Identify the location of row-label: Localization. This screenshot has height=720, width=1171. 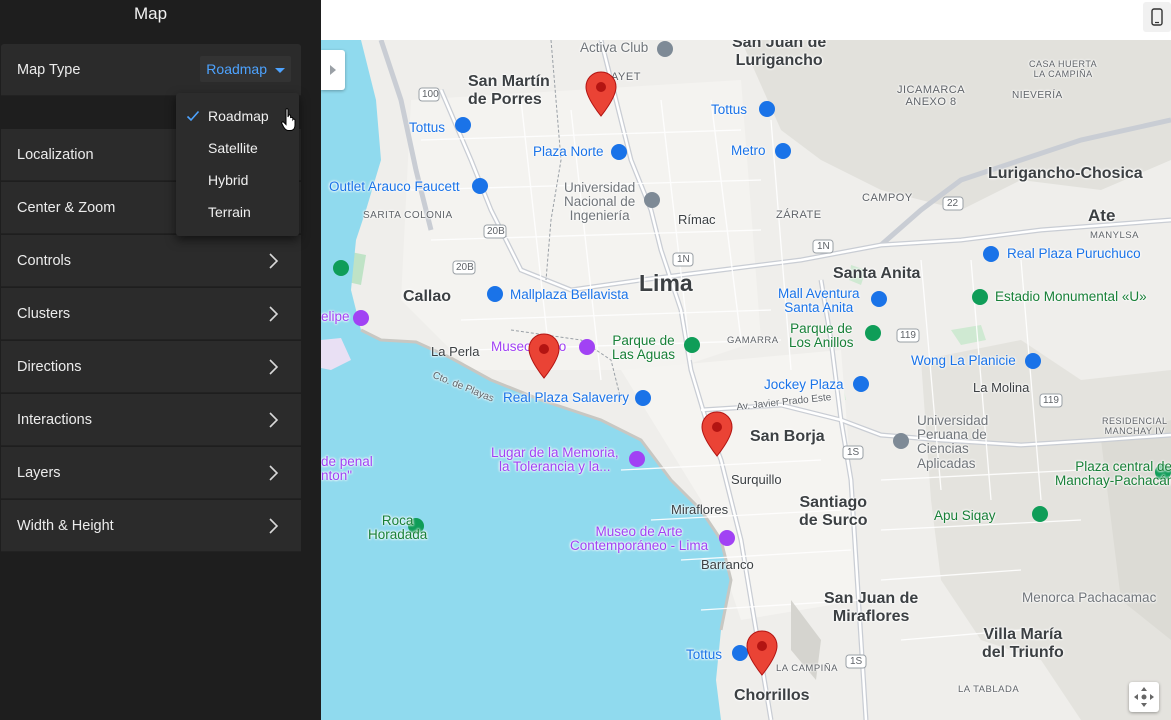
(55, 154).